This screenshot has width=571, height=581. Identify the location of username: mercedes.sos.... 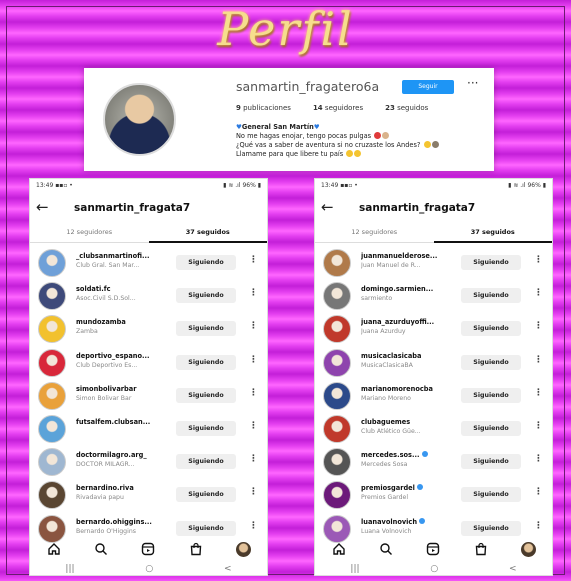
(407, 455).